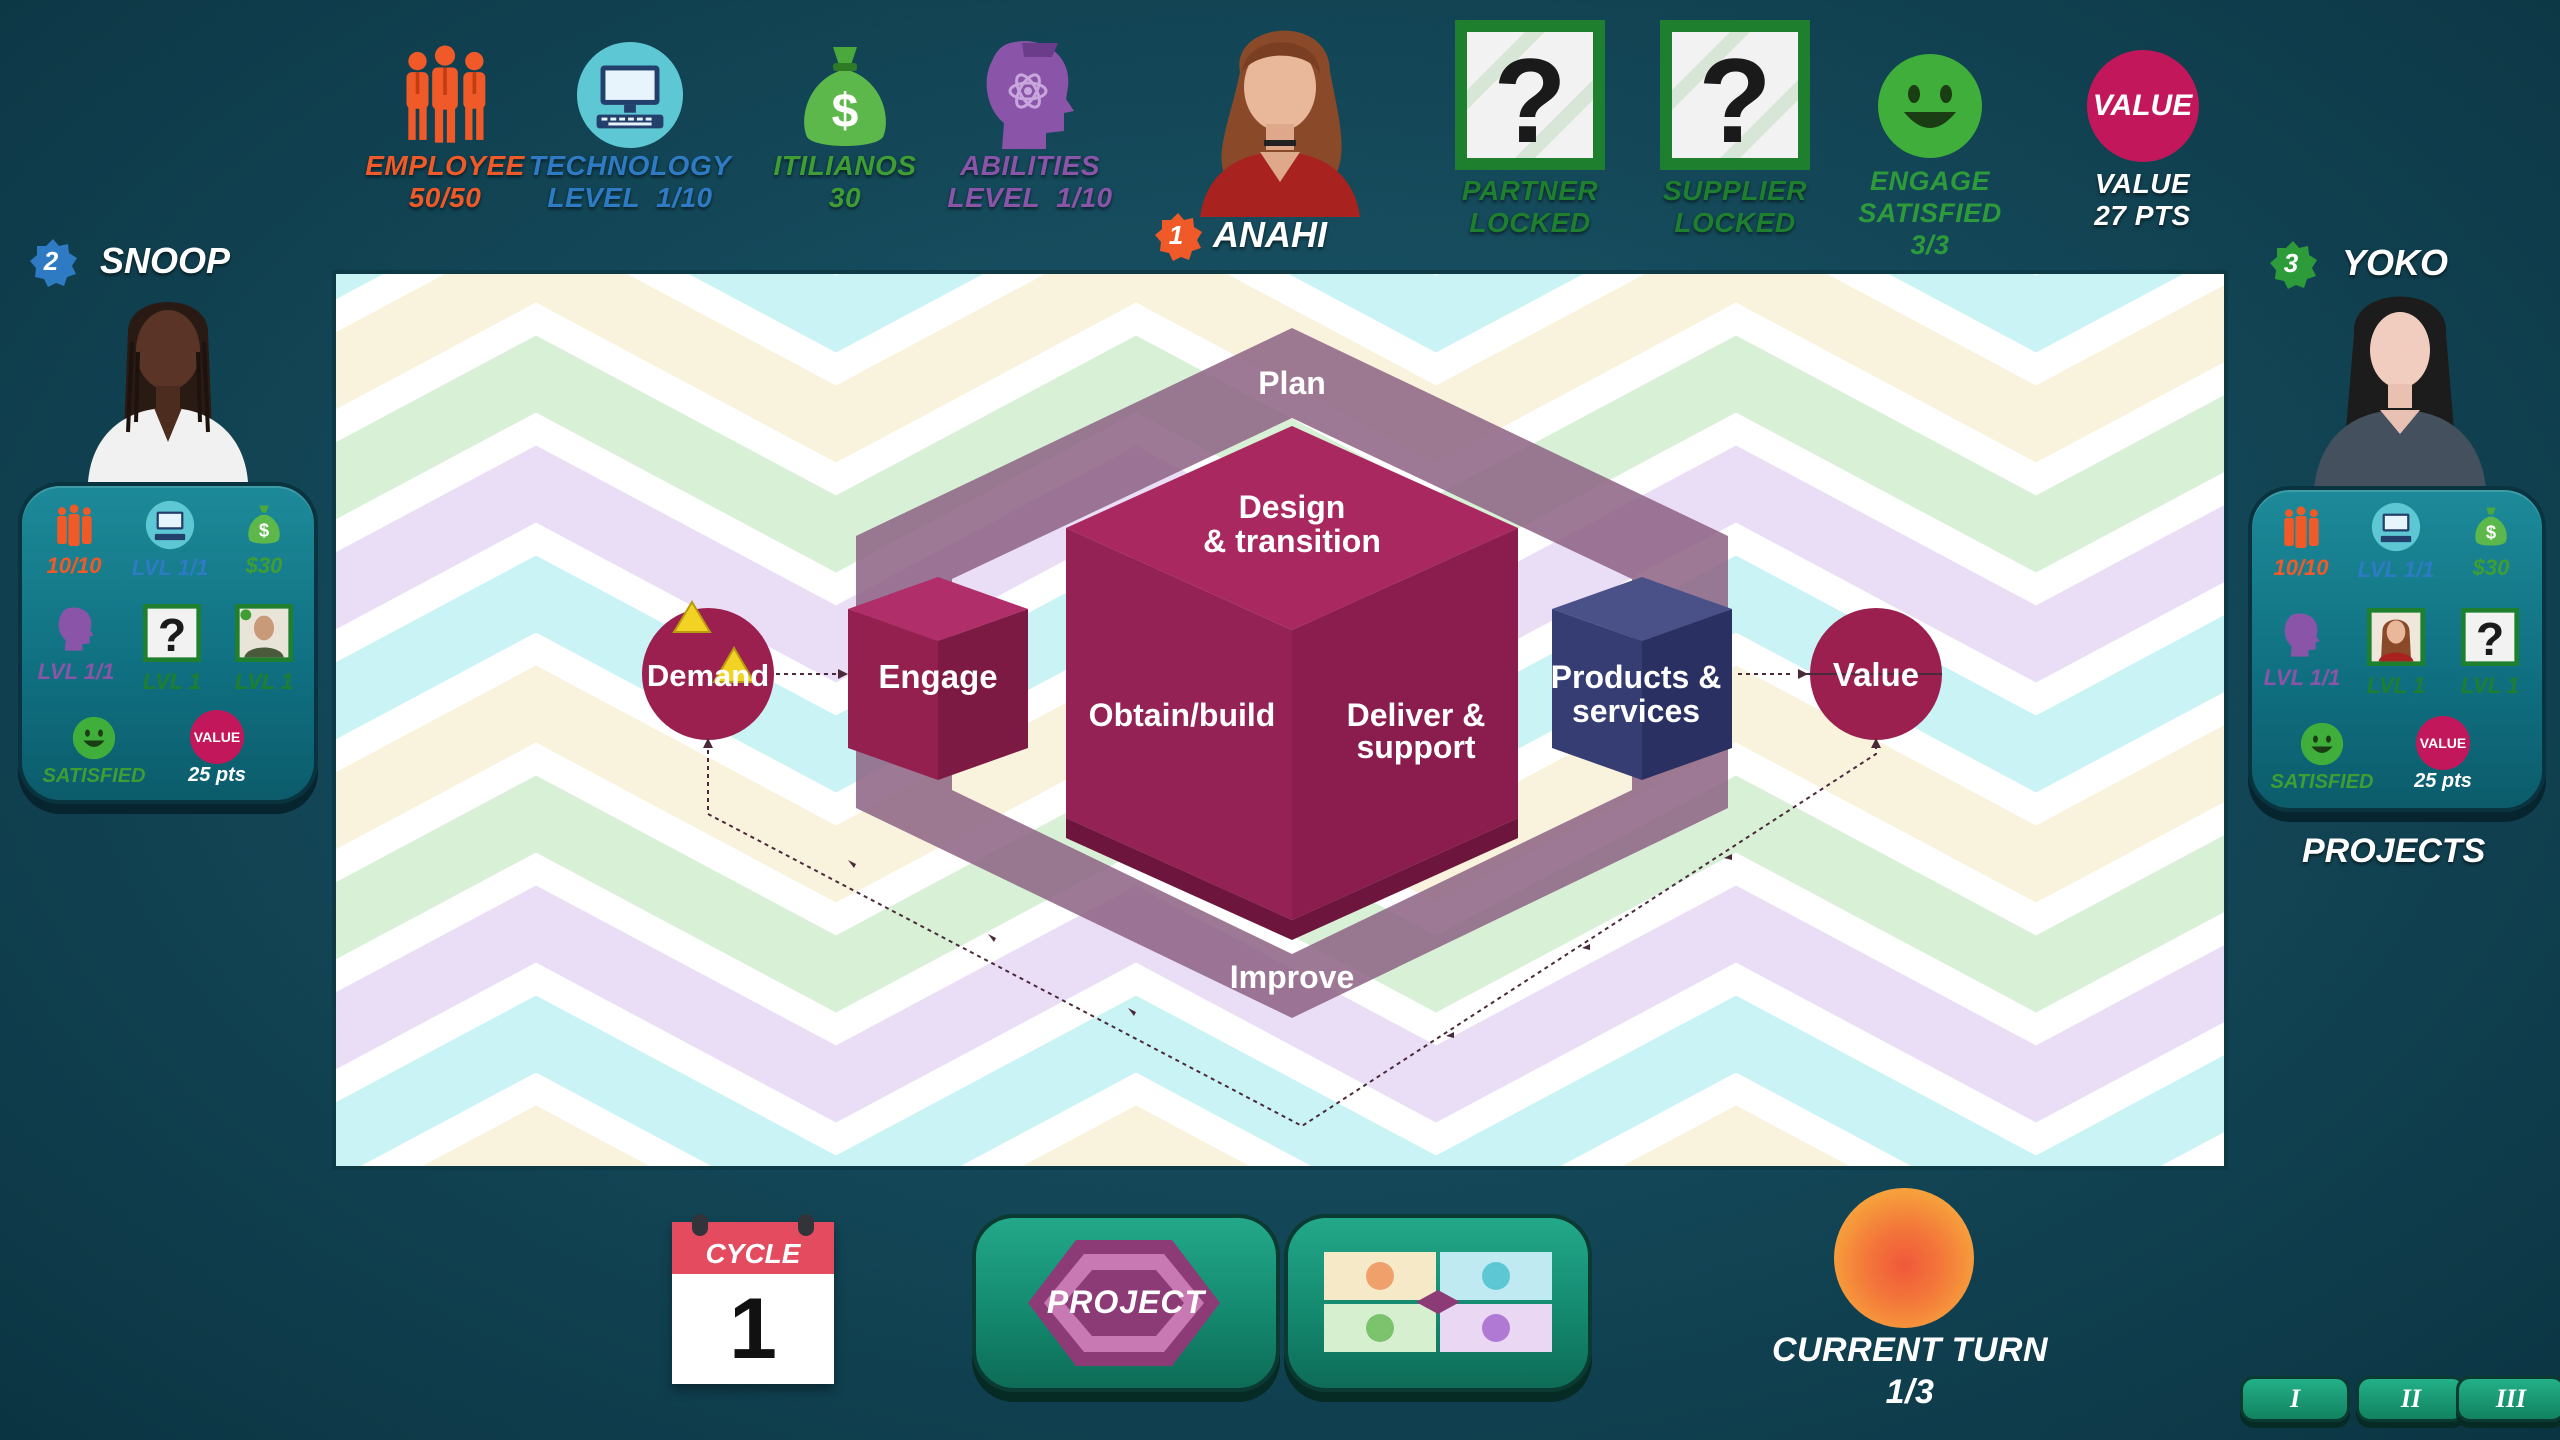 The image size is (2560, 1440). I want to click on left-money-value: $30, so click(264, 565).